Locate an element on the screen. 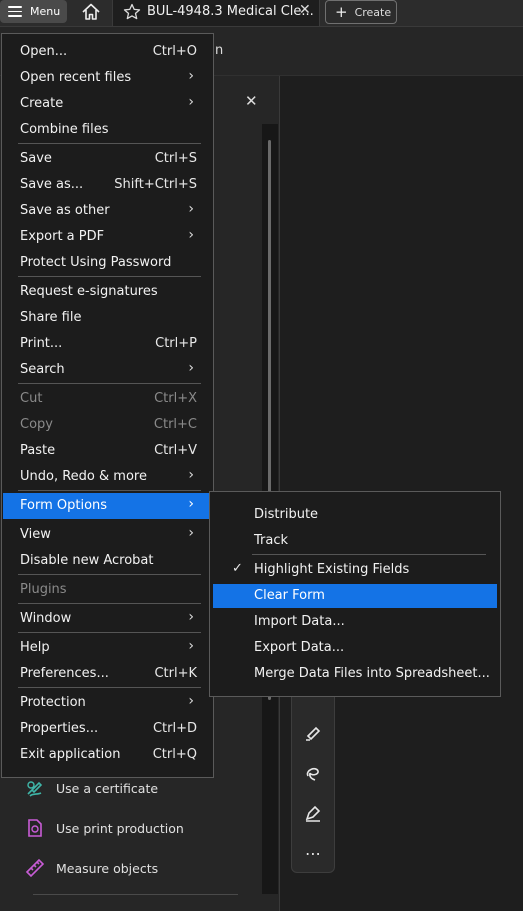  menu-item-label: Window is located at coordinates (46, 618).